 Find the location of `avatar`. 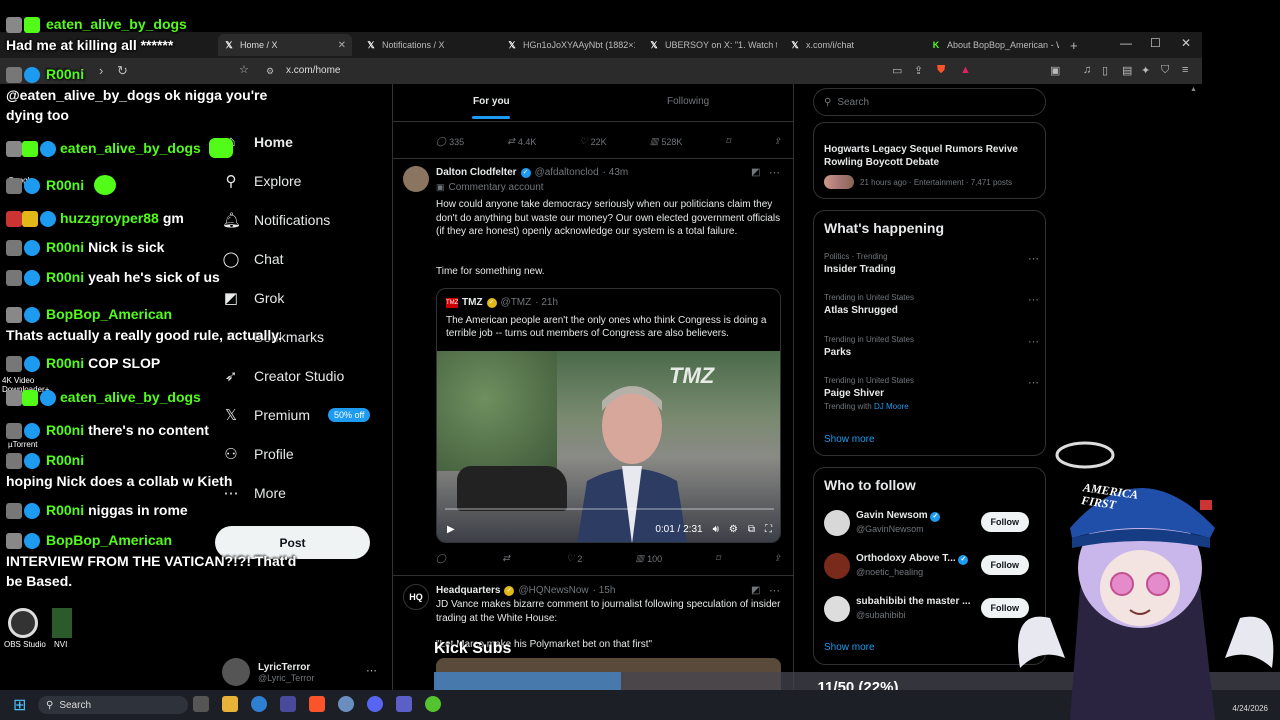

avatar is located at coordinates (416, 179).